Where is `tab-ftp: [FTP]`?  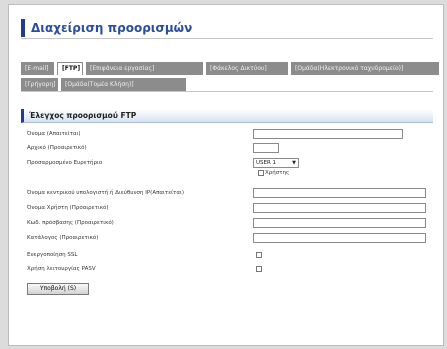
tab-ftp: [FTP] is located at coordinates (70, 68).